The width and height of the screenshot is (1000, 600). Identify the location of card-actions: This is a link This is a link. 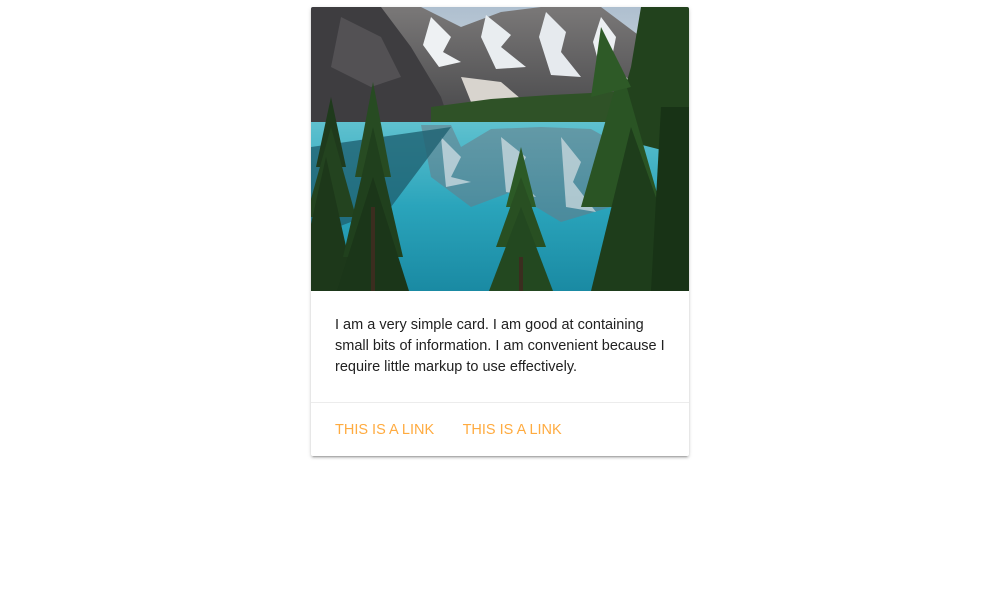
(500, 429).